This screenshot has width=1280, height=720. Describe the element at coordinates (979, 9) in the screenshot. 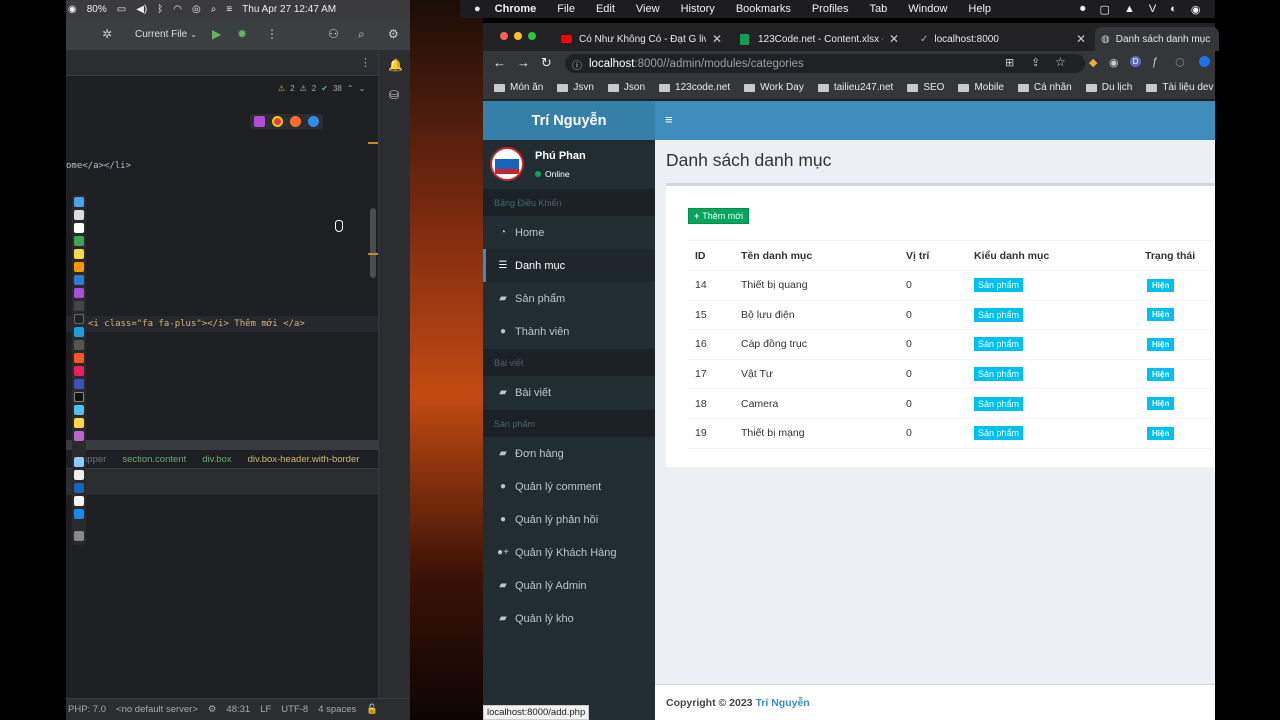

I see `menu-help: Help` at that location.